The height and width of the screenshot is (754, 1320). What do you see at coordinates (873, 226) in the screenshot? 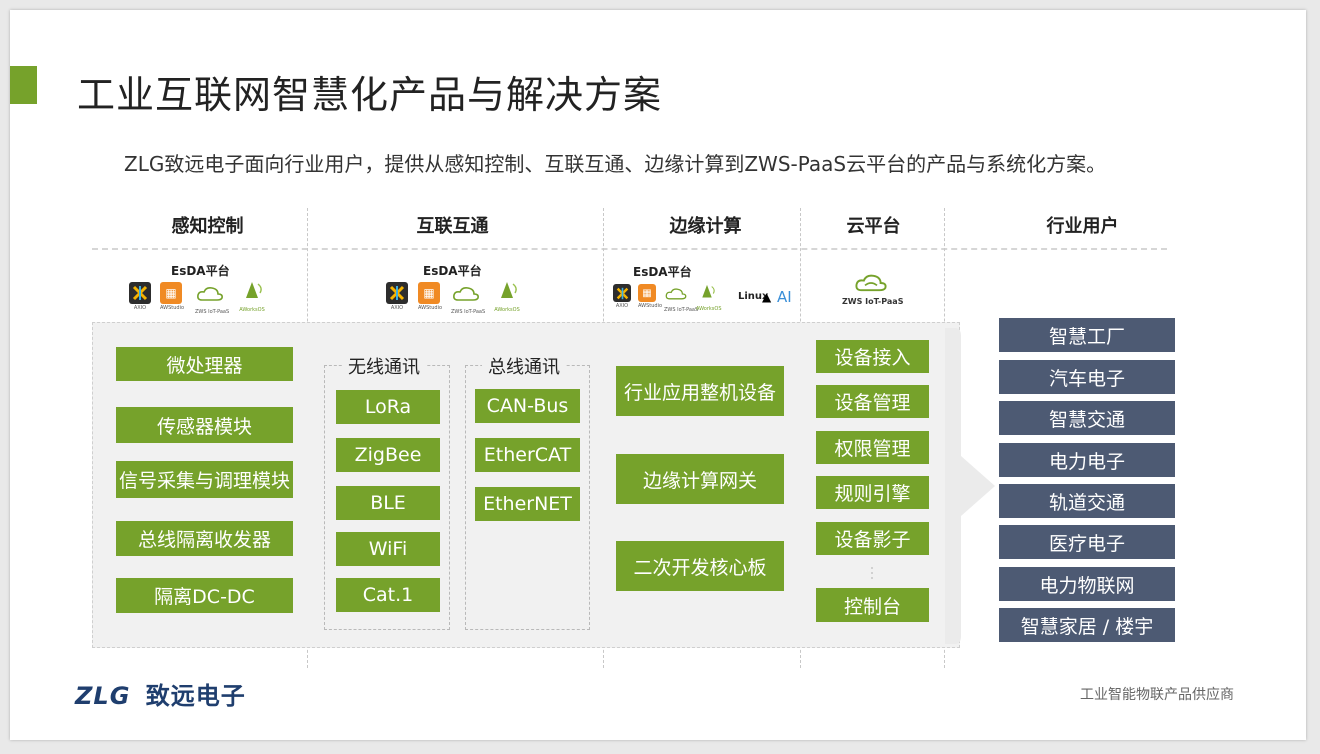
I see `column-header-cloud: 云平台` at bounding box center [873, 226].